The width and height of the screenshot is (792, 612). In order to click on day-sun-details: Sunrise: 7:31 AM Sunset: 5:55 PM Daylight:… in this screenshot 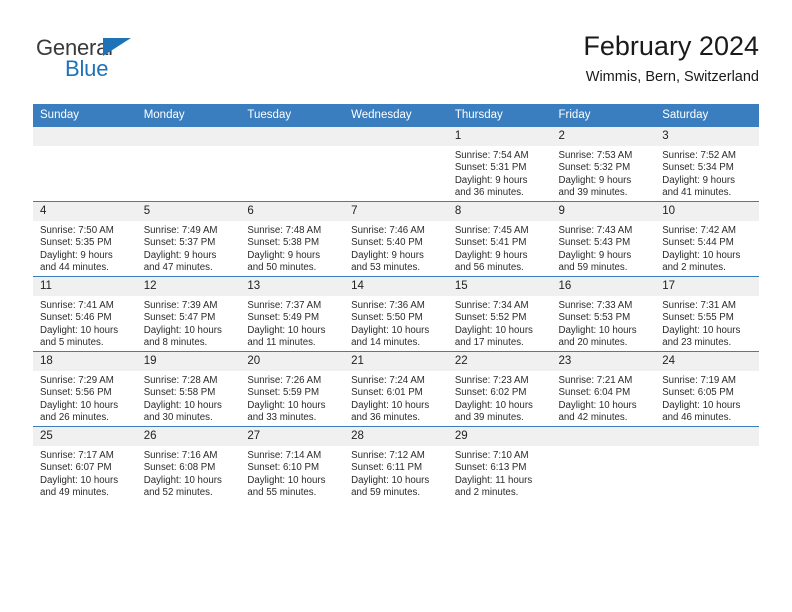, I will do `click(707, 323)`.